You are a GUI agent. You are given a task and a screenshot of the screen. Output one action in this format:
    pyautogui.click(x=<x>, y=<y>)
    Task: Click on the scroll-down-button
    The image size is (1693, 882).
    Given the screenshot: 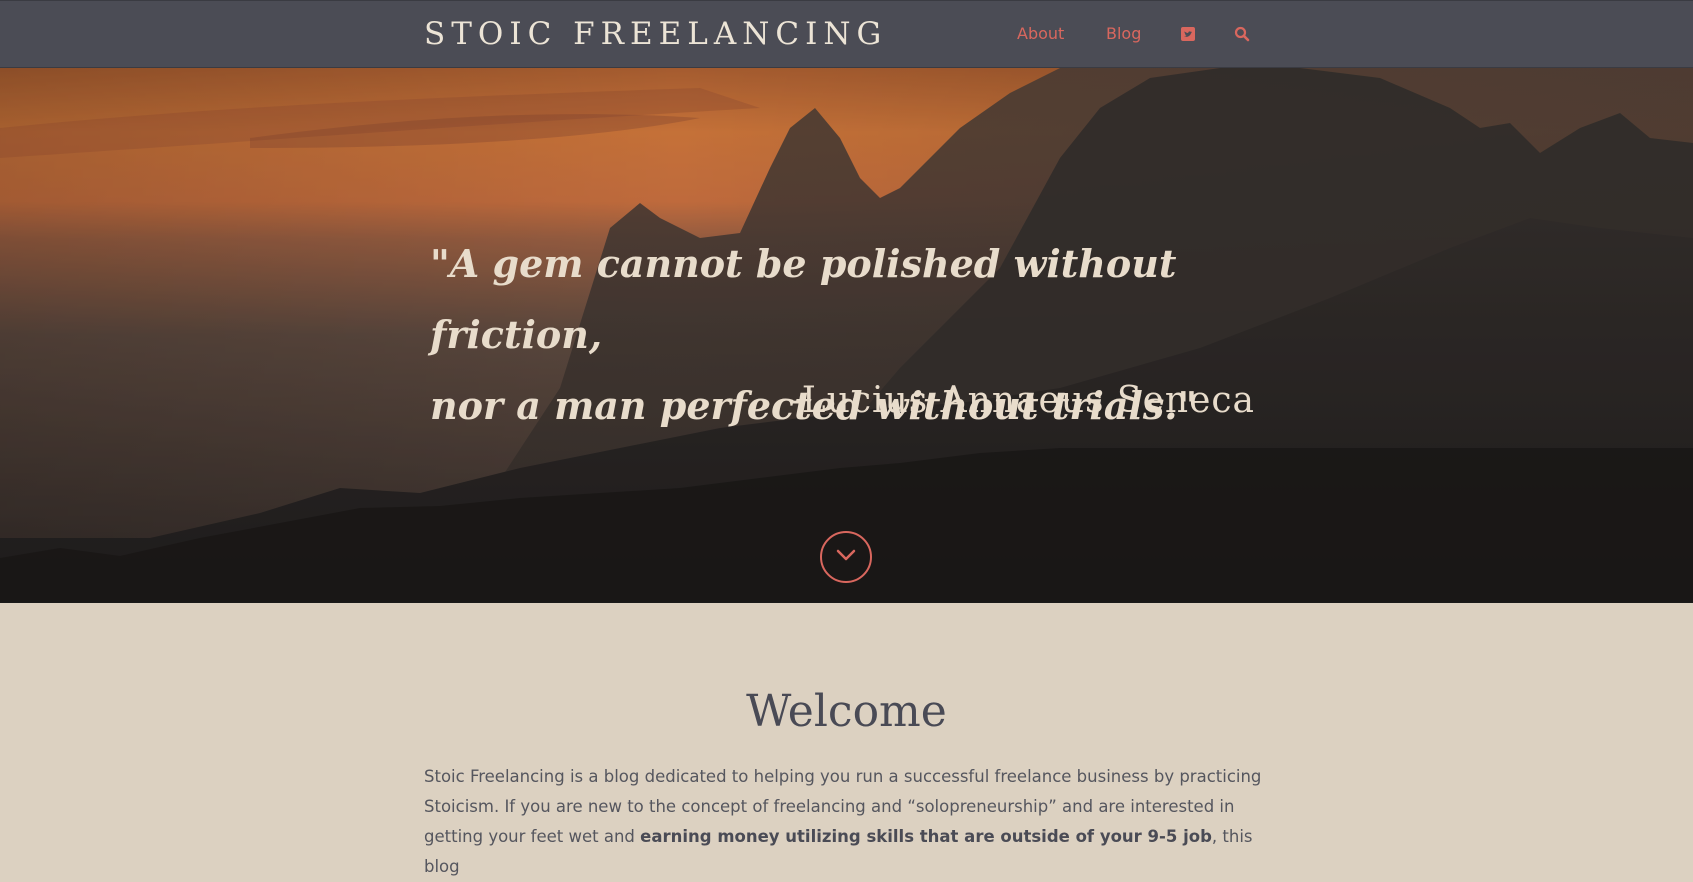 What is the action you would take?
    pyautogui.click(x=846, y=557)
    